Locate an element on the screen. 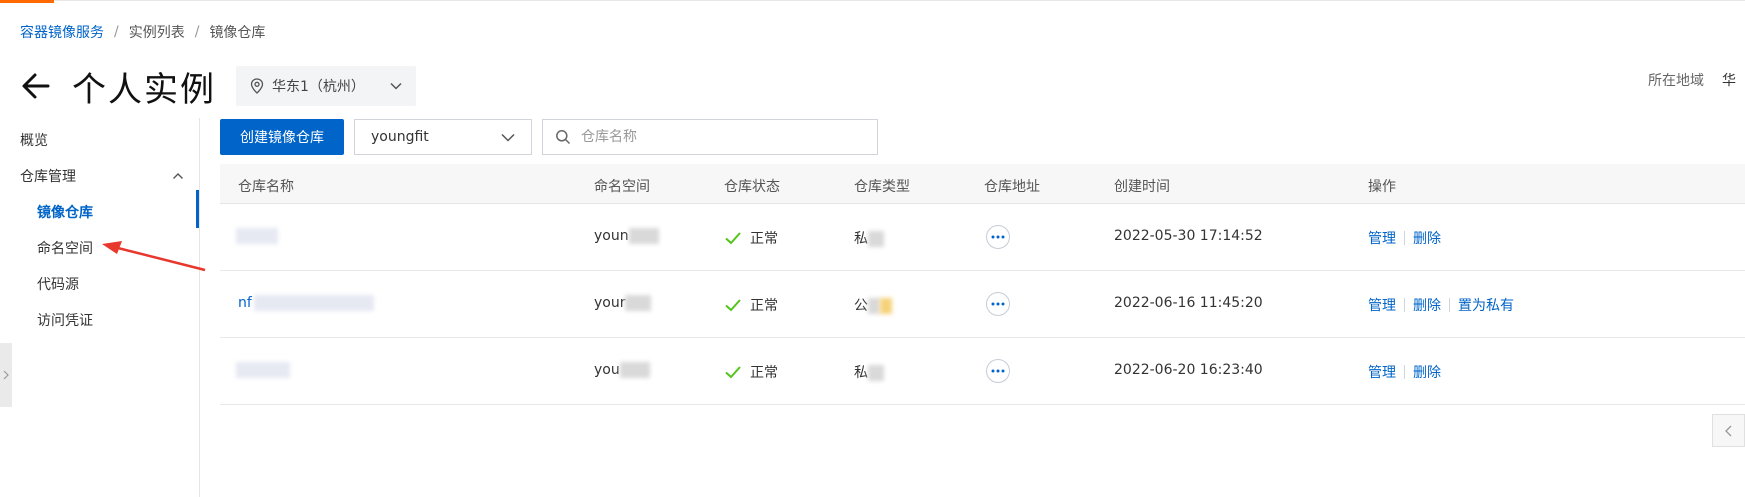  sidebar-expand-tab is located at coordinates (6, 375).